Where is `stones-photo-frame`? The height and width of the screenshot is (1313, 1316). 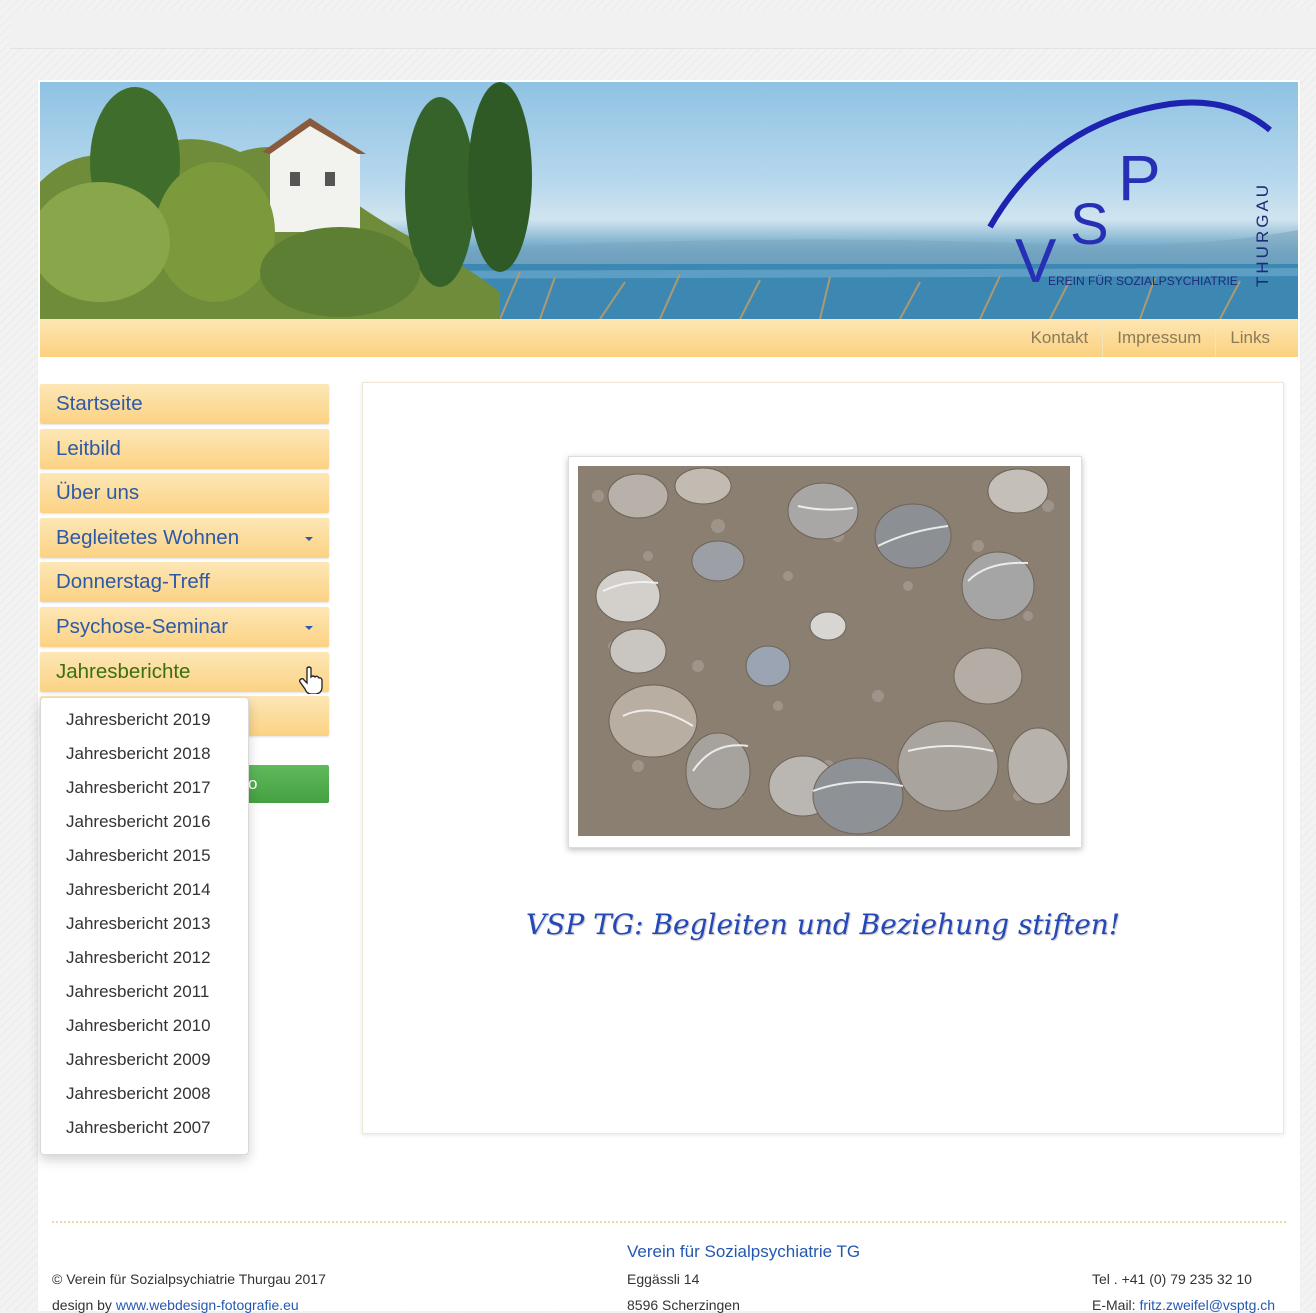 stones-photo-frame is located at coordinates (825, 652).